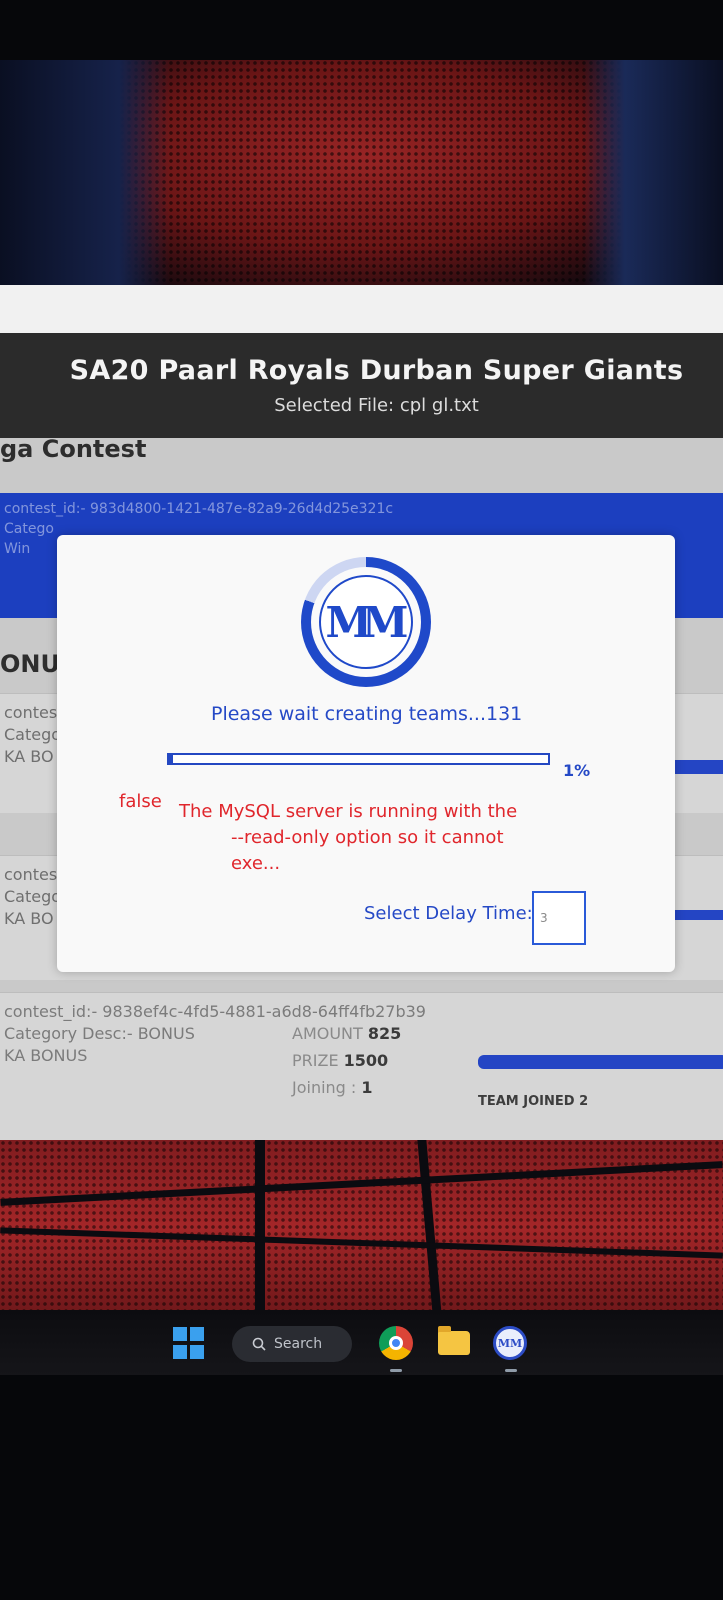 Image resolution: width=723 pixels, height=1600 pixels. I want to click on windows-start-icon, so click(188, 1343).